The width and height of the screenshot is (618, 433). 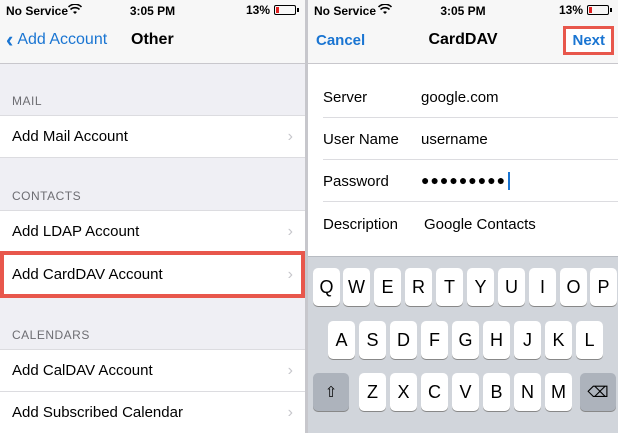 I want to click on key-c: C, so click(x=434, y=392).